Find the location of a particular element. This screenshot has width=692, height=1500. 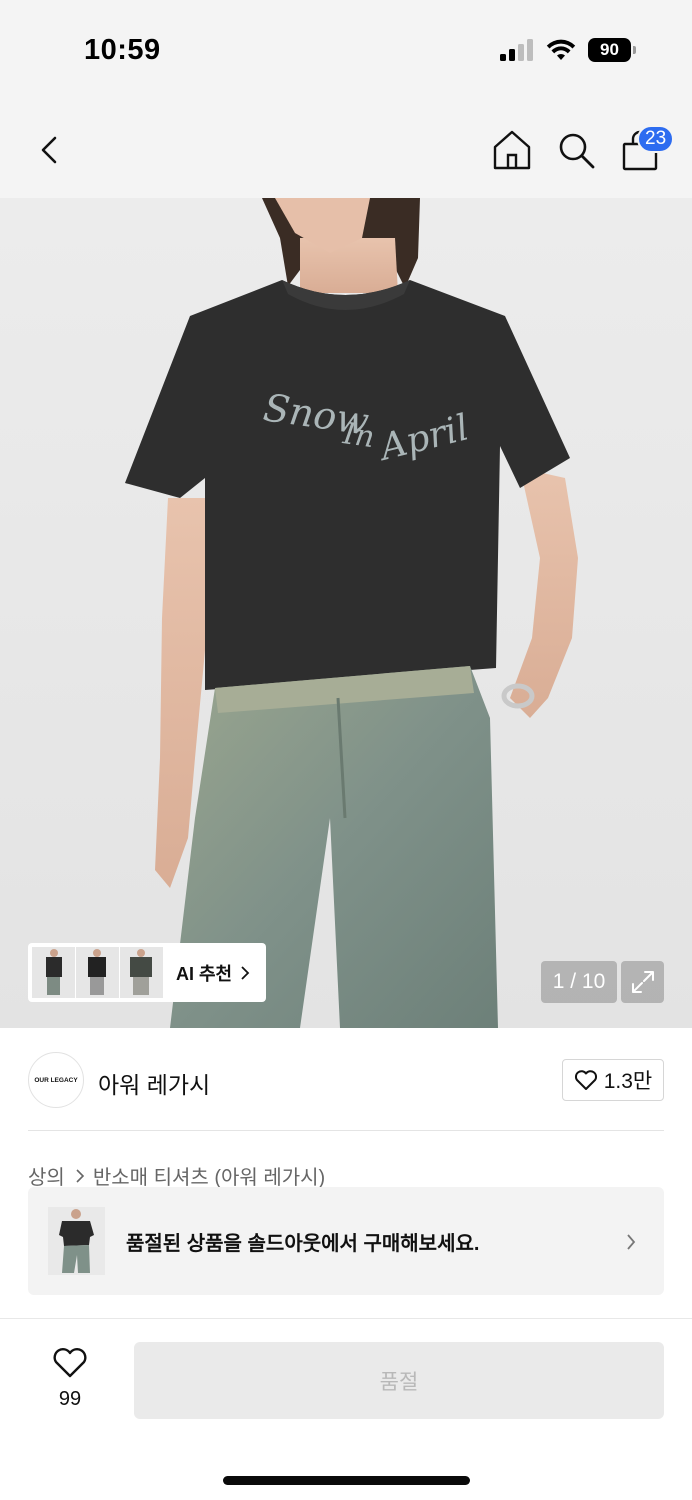

soldout-banner: 품절된 상품을 솔드아웃에서 구매해보세요. is located at coordinates (346, 1241).